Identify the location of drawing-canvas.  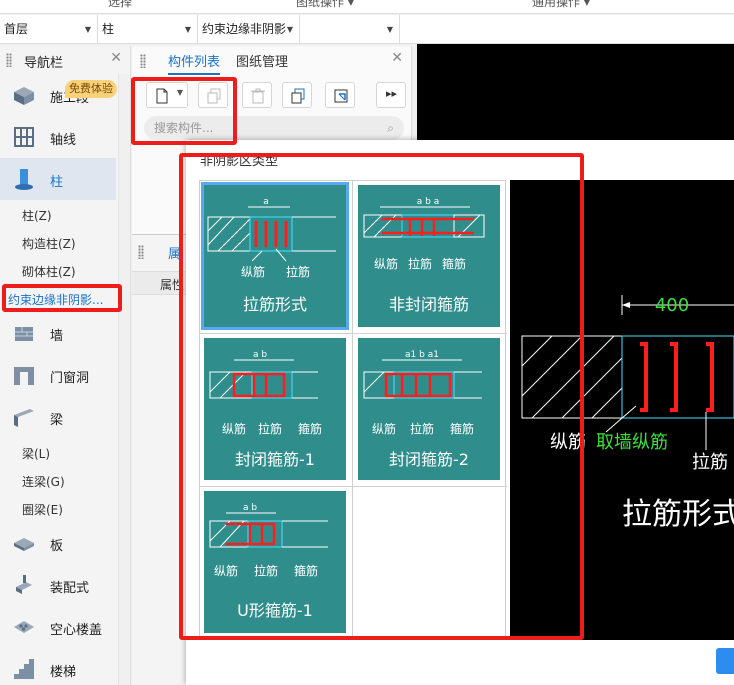
(575, 94).